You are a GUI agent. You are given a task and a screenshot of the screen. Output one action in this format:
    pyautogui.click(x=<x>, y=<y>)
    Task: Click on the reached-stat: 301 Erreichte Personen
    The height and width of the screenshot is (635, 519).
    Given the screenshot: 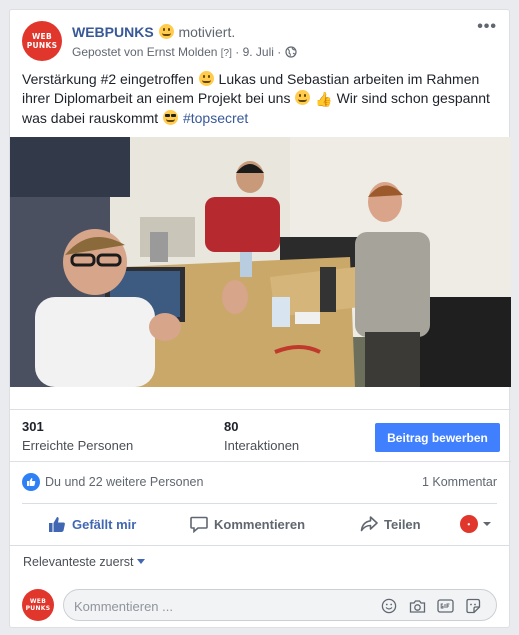 What is the action you would take?
    pyautogui.click(x=77, y=436)
    